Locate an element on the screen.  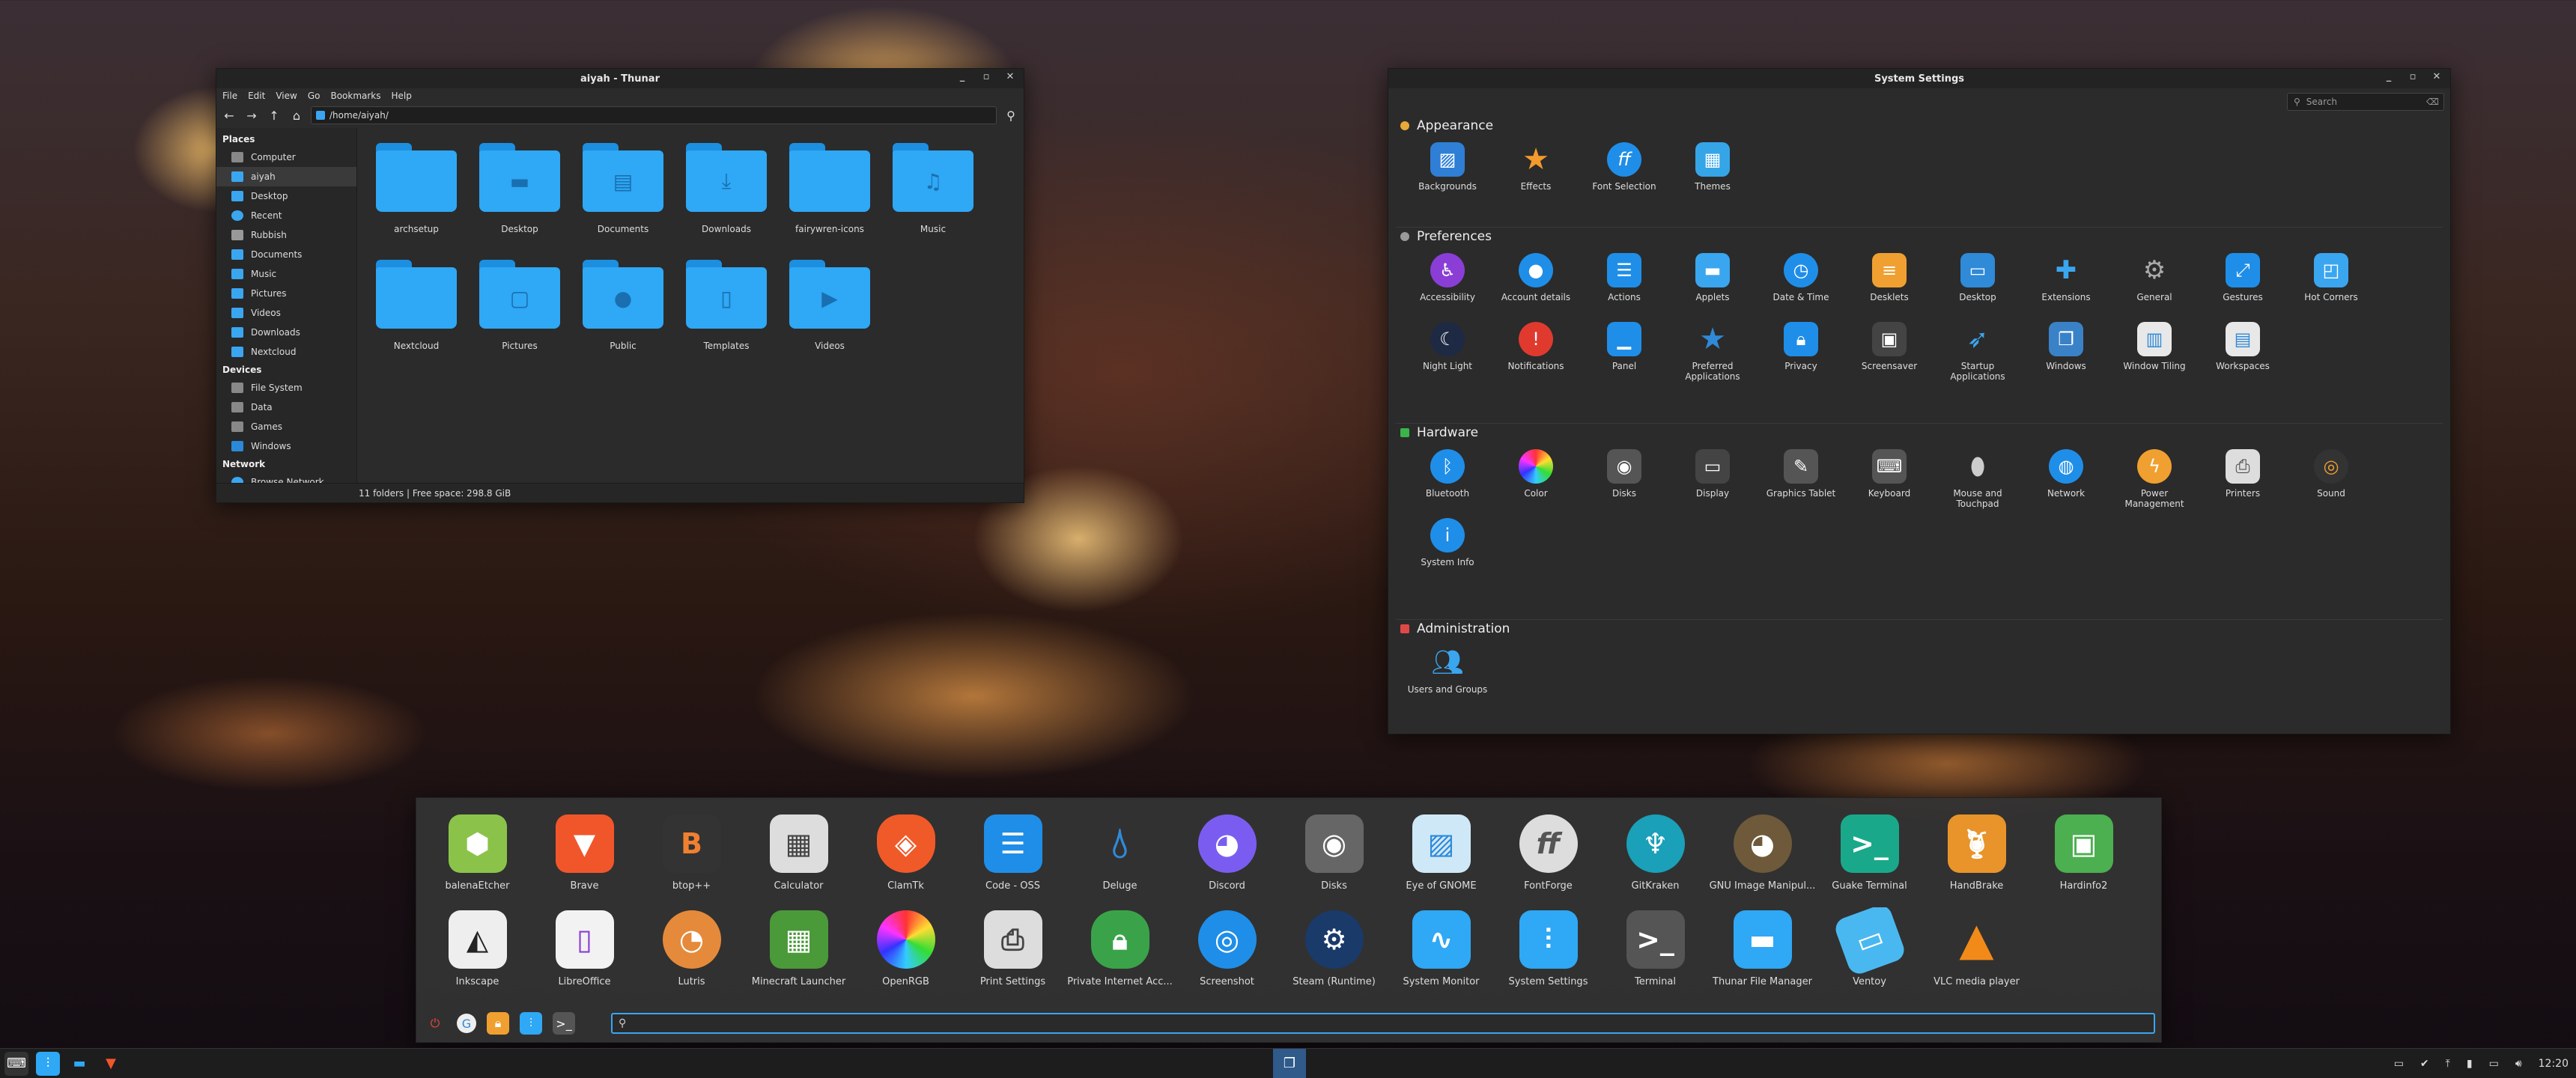
setting-users-groups: 👥︎ Users and Groups is located at coordinates (1447, 672).